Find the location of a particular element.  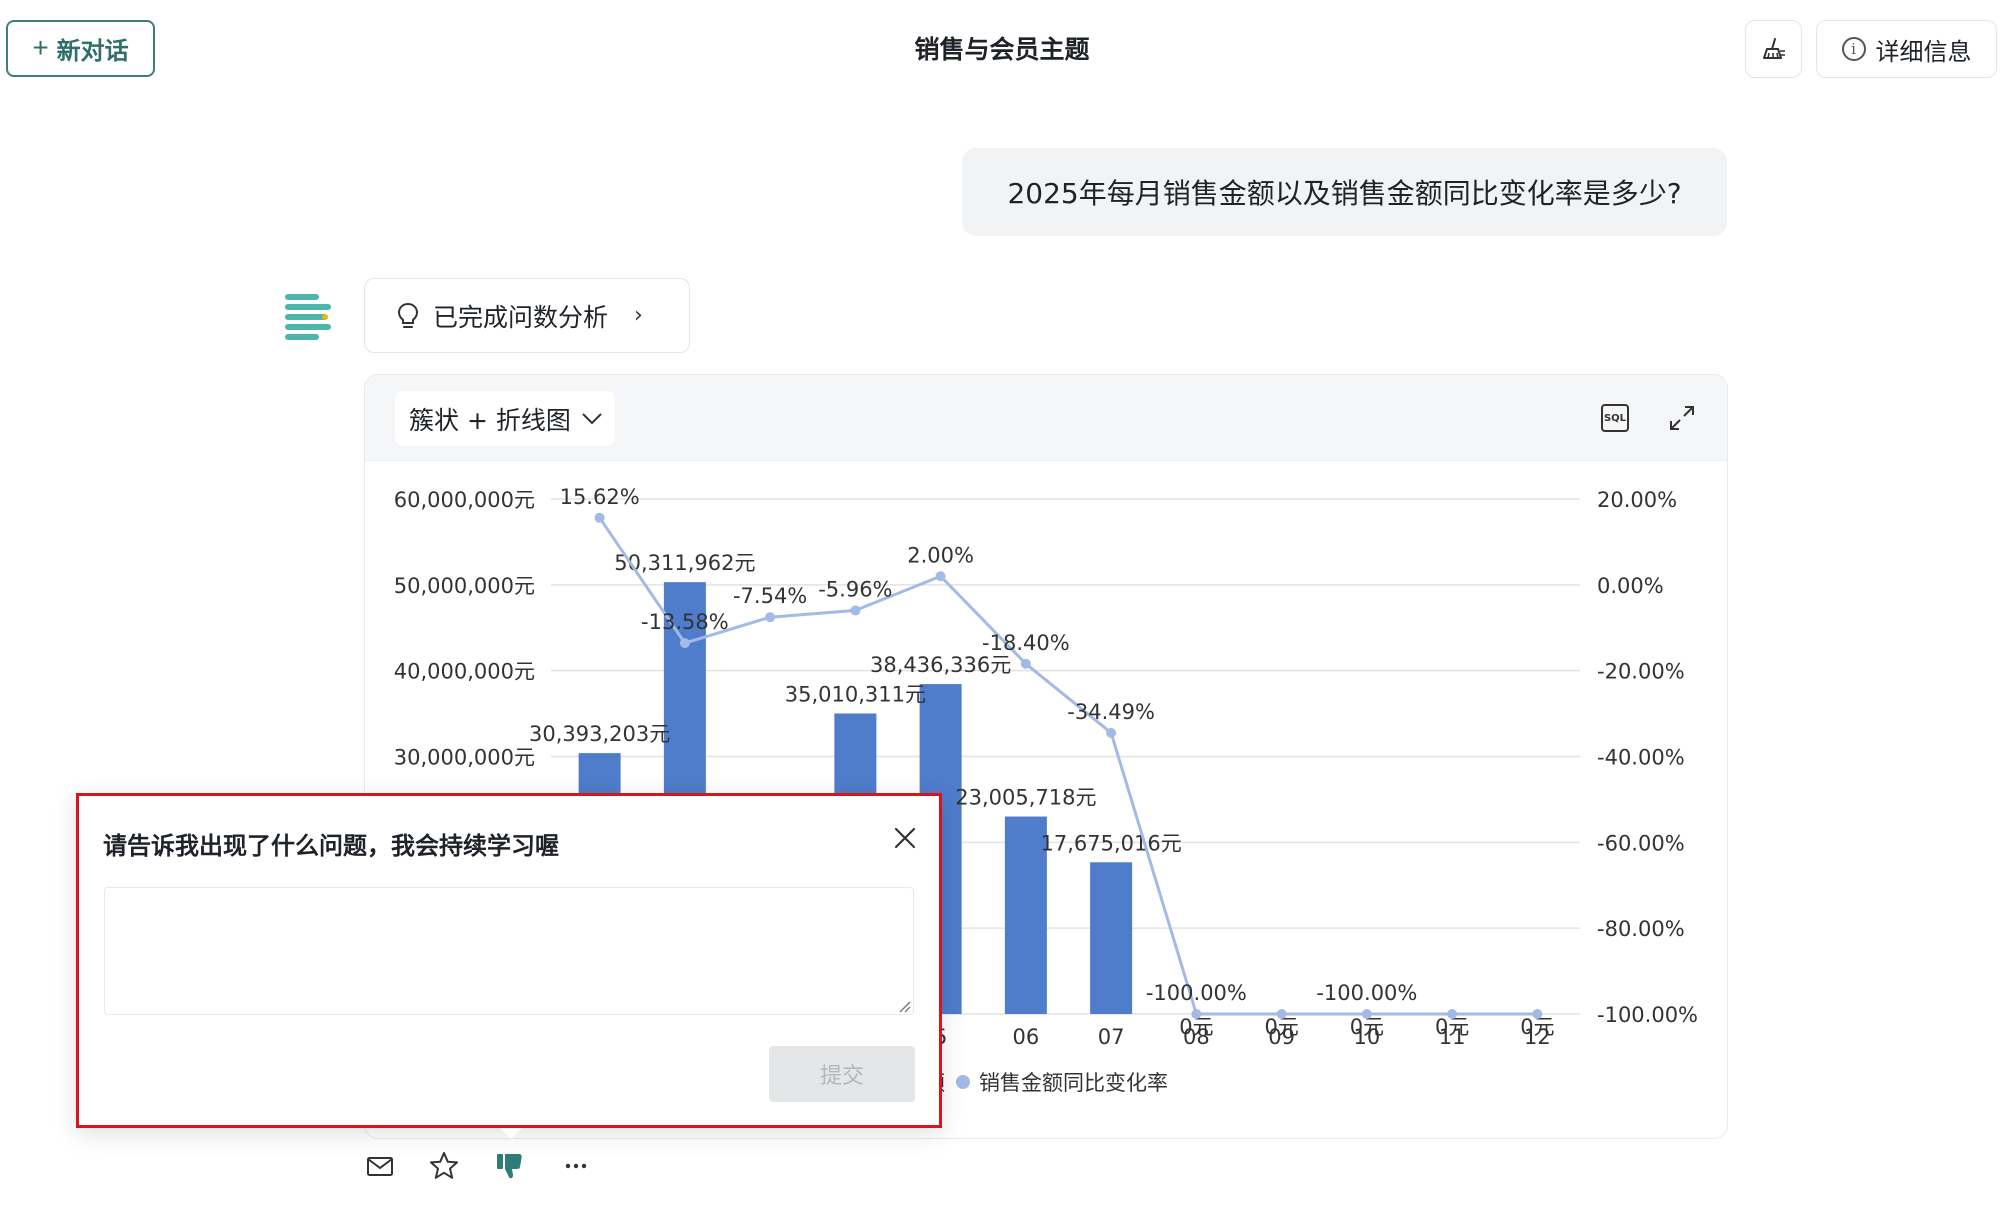

y-left-tick-label: 50,000,000元 is located at coordinates (464, 586).